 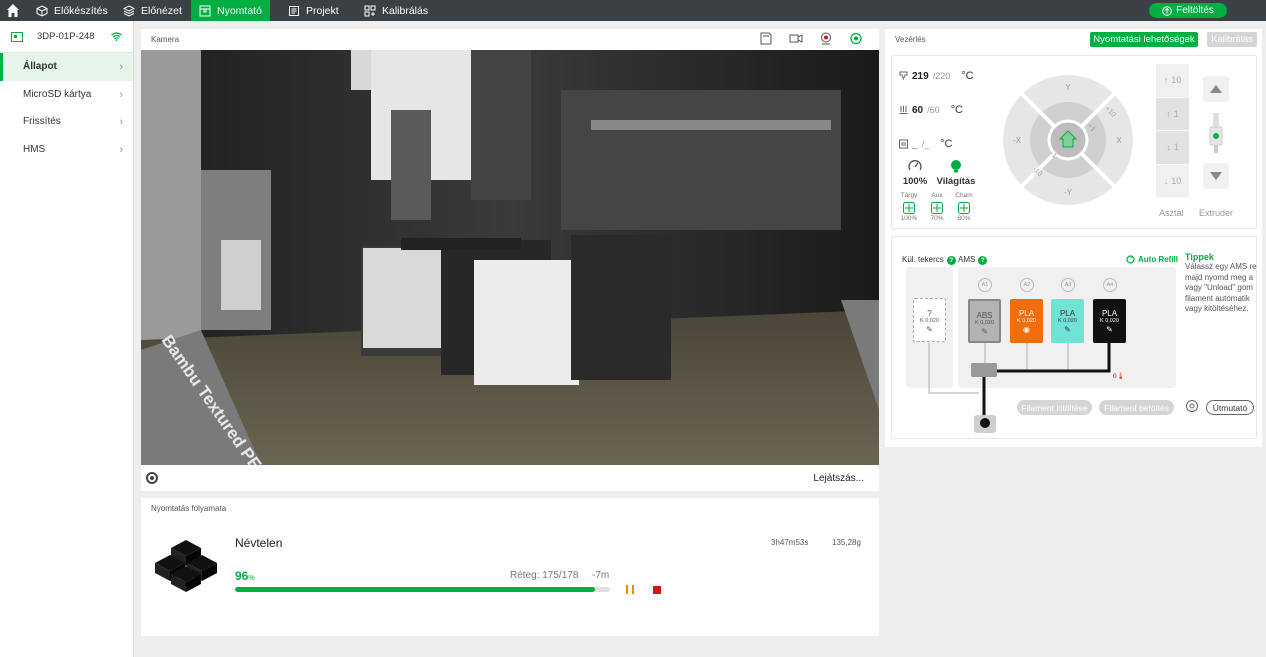 What do you see at coordinates (946, 144) in the screenshot?
I see `chamber-unit: °C` at bounding box center [946, 144].